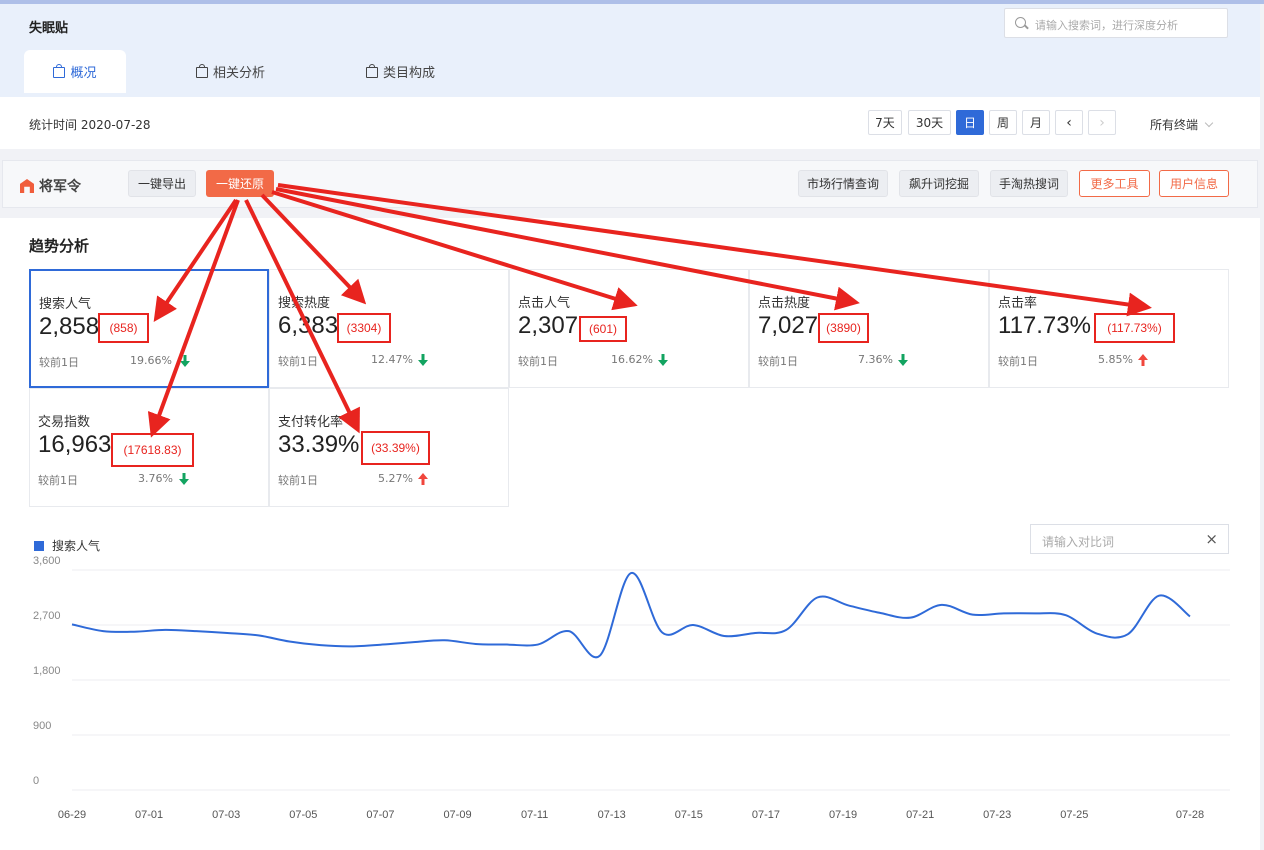  Describe the element at coordinates (843, 815) in the screenshot. I see `x-tick-label: 07-19` at that location.